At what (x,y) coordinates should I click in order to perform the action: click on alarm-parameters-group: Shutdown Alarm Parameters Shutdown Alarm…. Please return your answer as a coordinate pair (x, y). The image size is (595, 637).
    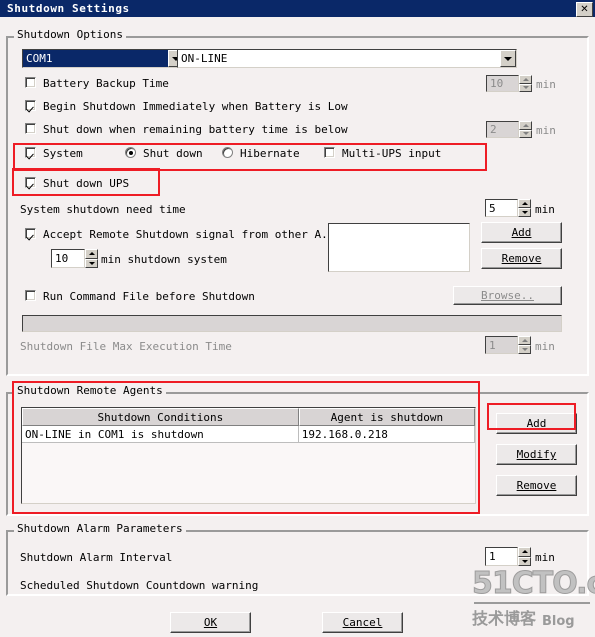
    Looking at the image, I should click on (297, 559).